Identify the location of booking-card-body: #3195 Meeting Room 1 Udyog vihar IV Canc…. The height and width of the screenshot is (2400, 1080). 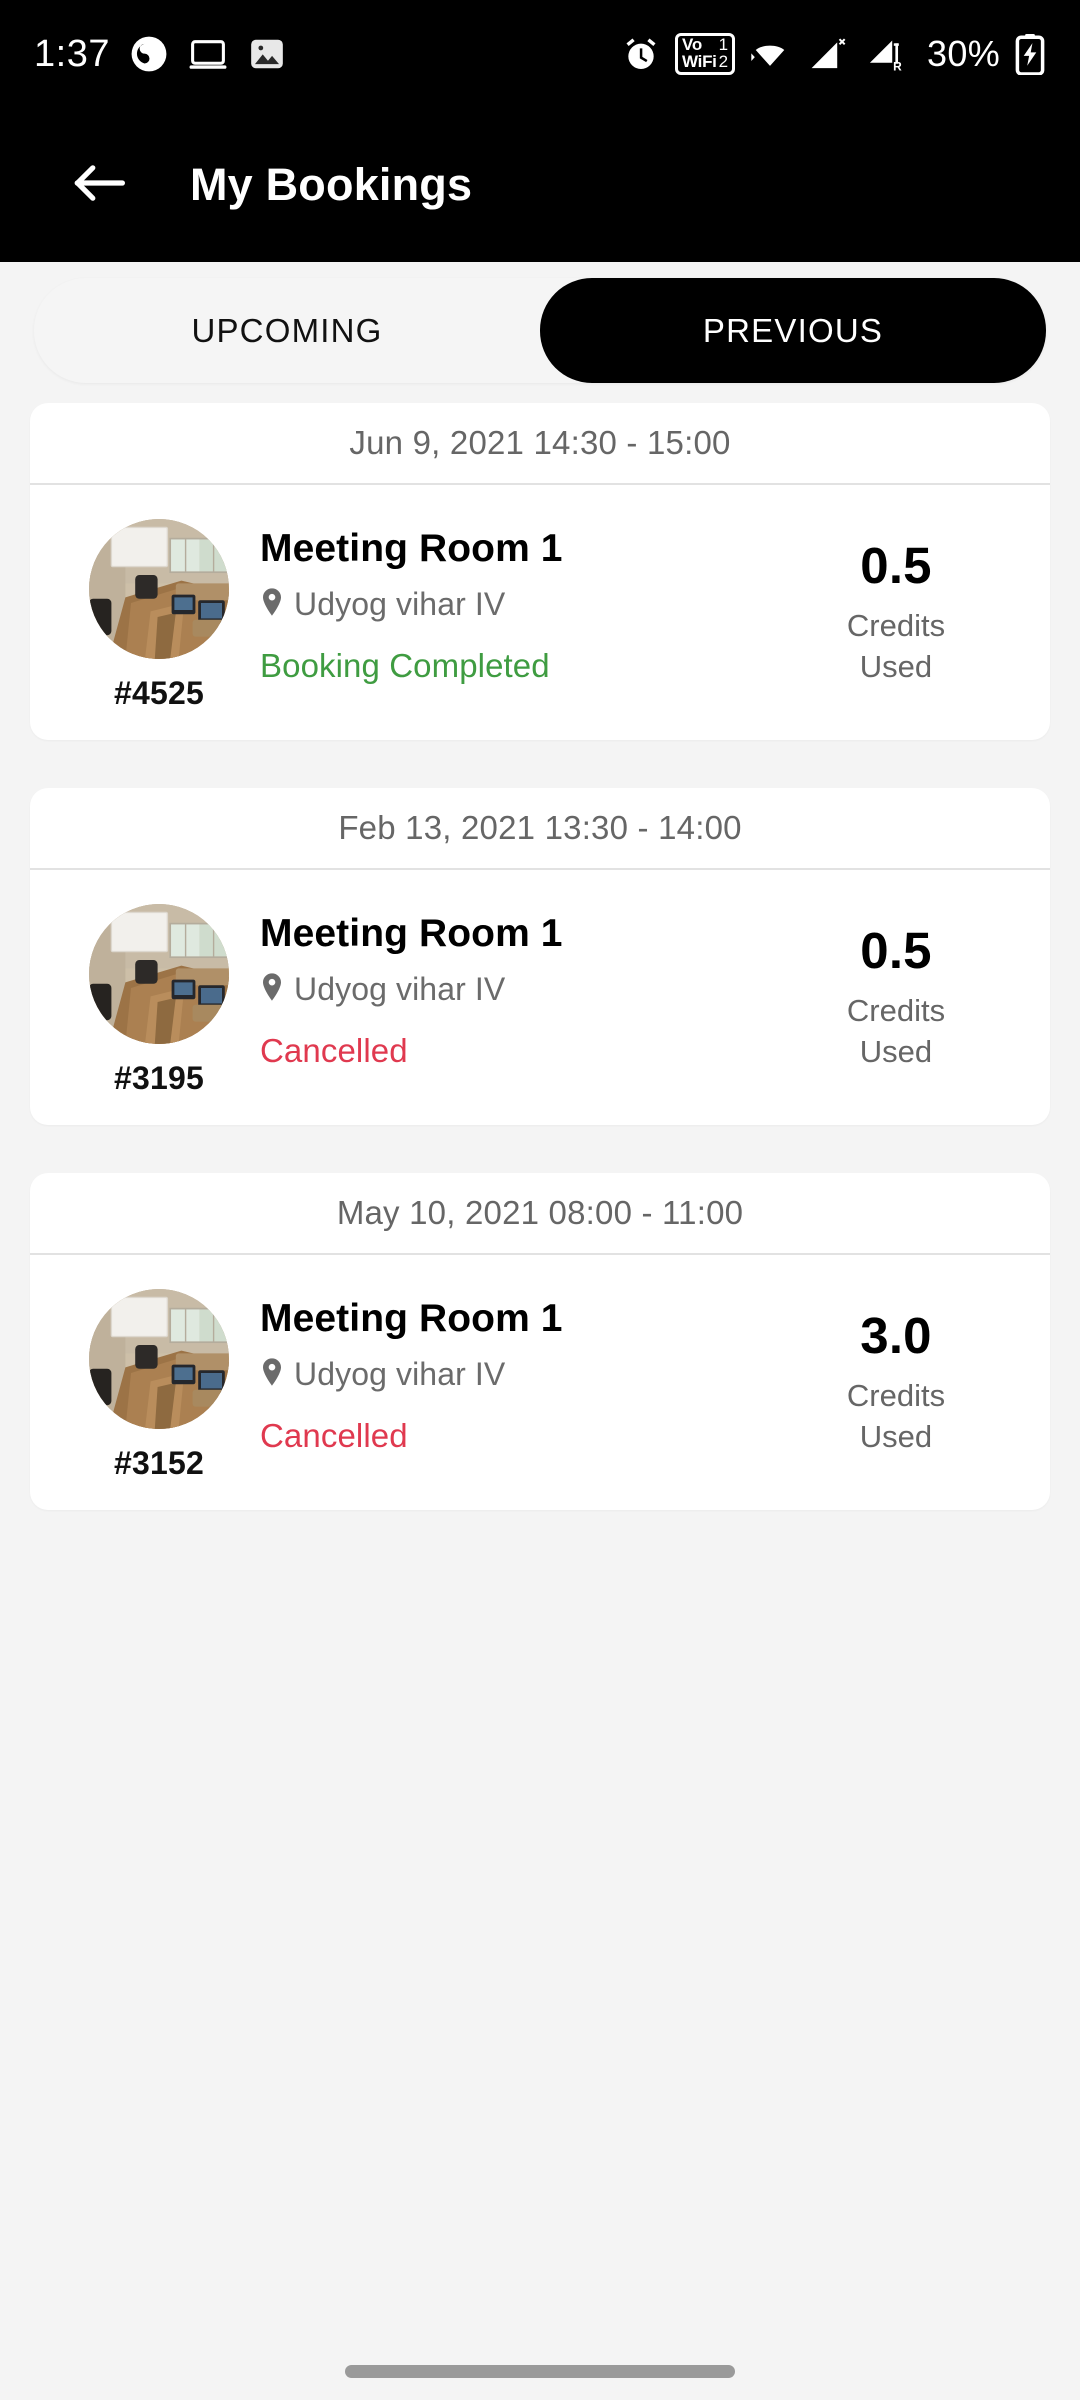
(540, 997).